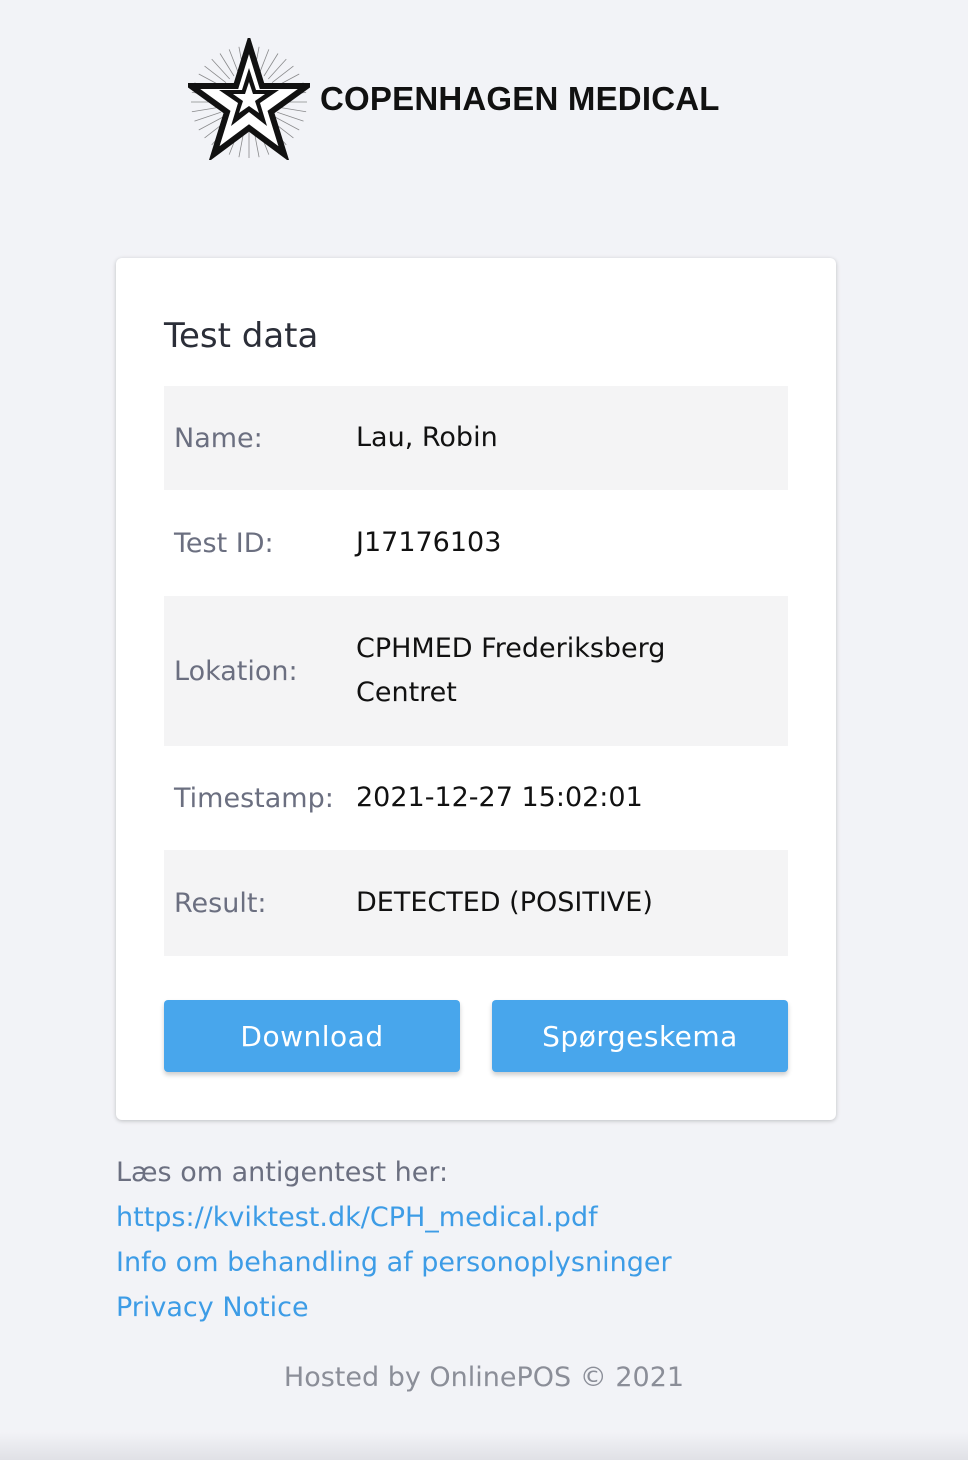  Describe the element at coordinates (484, 1446) in the screenshot. I see `bottom-shade` at that location.